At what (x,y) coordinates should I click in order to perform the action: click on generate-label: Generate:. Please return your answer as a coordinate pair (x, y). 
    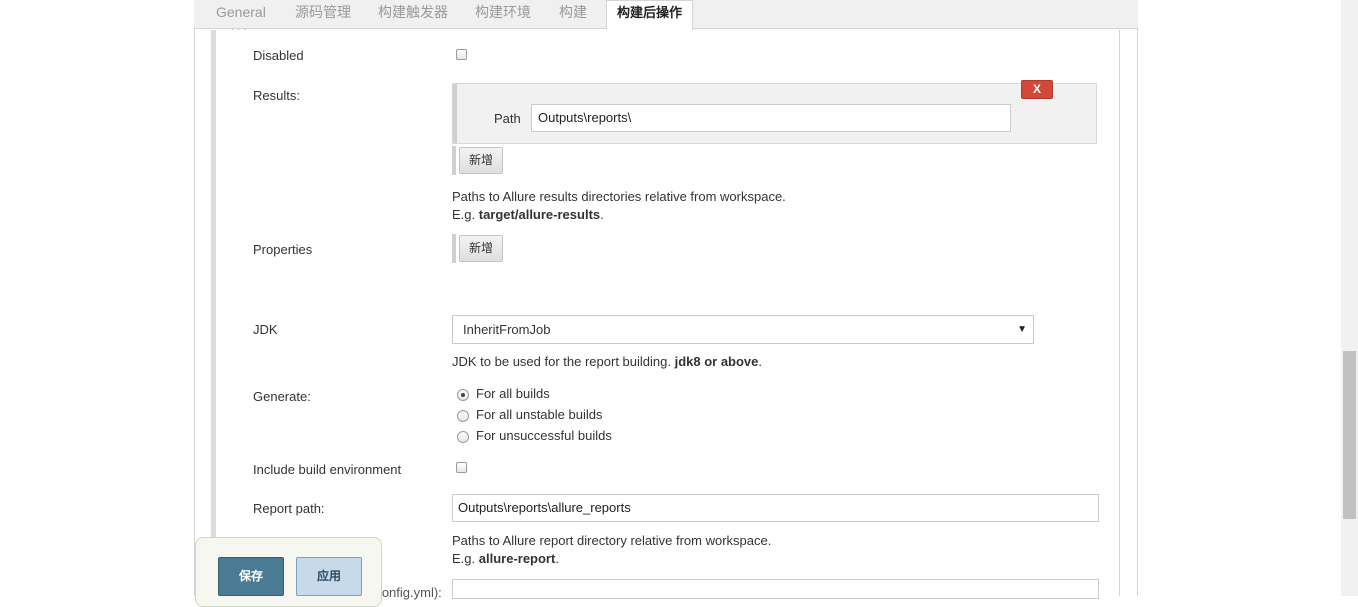
    Looking at the image, I should click on (282, 396).